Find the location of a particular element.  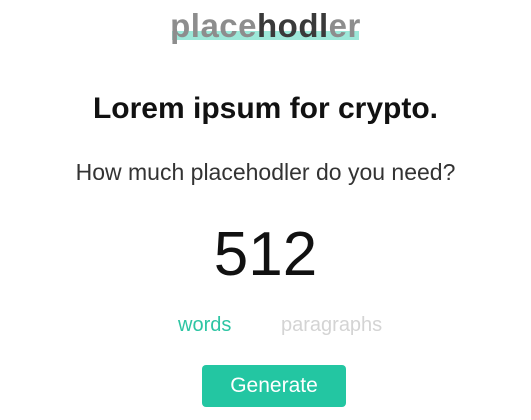

logo: placehodler is located at coordinates (265, 26).